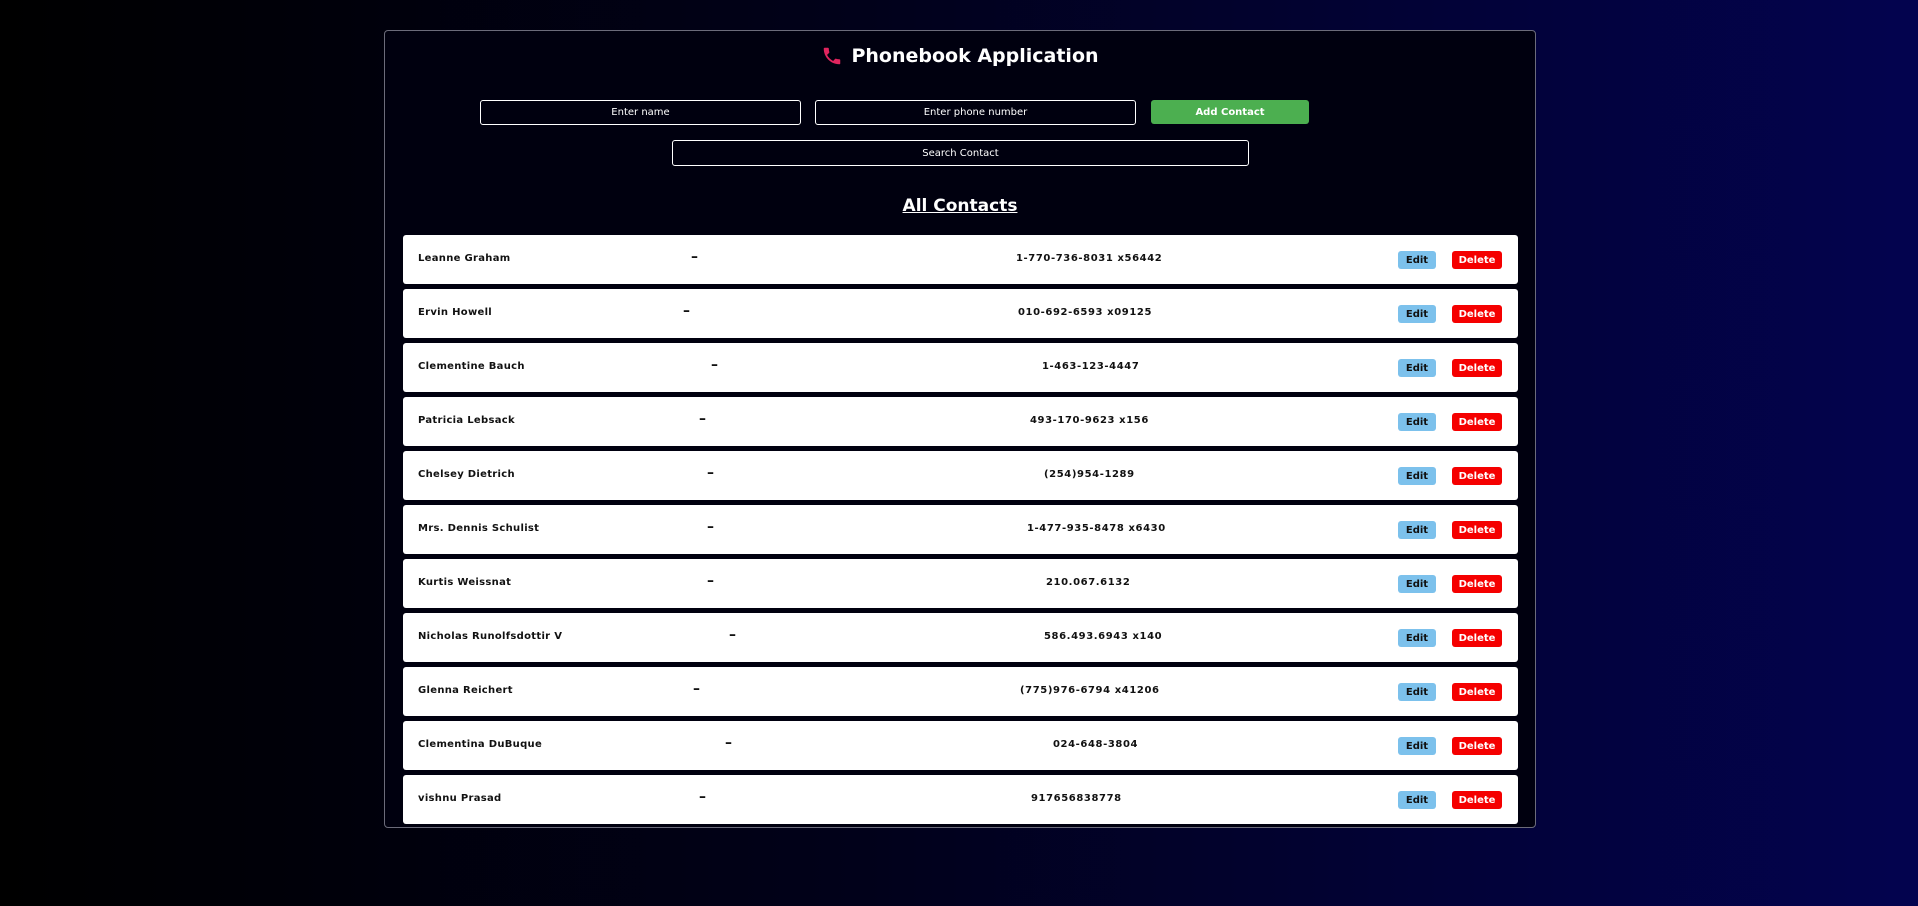 This screenshot has height=906, width=1918. I want to click on contact-phone: 1-463-123-4447, so click(1091, 366).